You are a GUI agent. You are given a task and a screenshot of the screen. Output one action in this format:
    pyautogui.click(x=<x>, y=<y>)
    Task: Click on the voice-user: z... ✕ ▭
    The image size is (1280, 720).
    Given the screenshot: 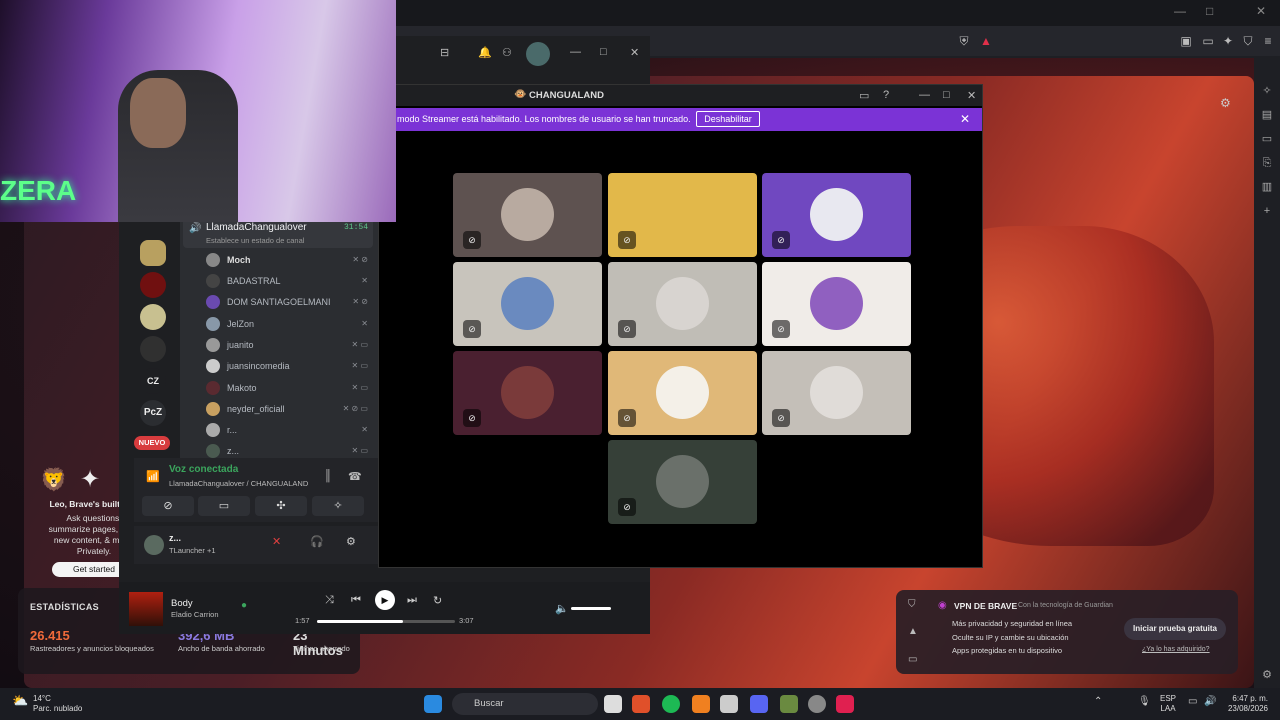 What is the action you would take?
    pyautogui.click(x=289, y=451)
    